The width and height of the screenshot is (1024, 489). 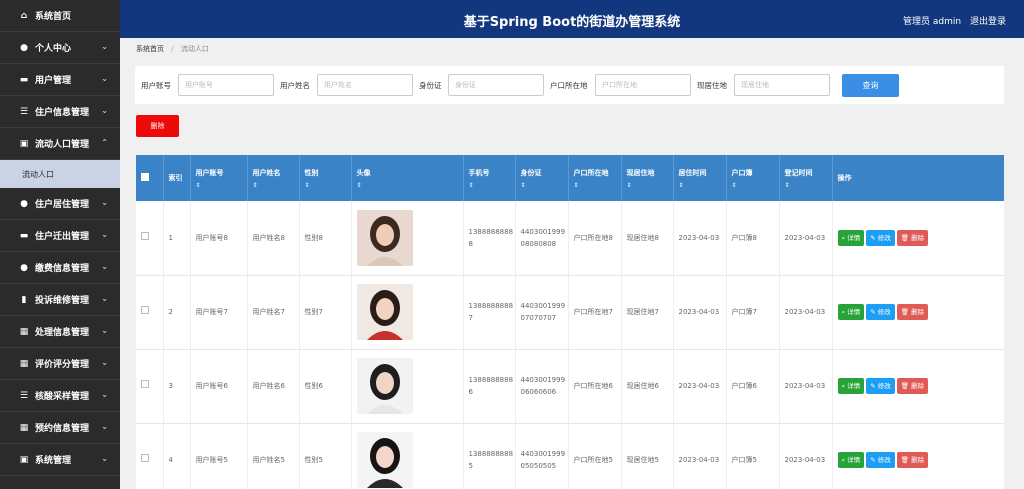 What do you see at coordinates (496, 85) in the screenshot?
I see `search-input-idcard` at bounding box center [496, 85].